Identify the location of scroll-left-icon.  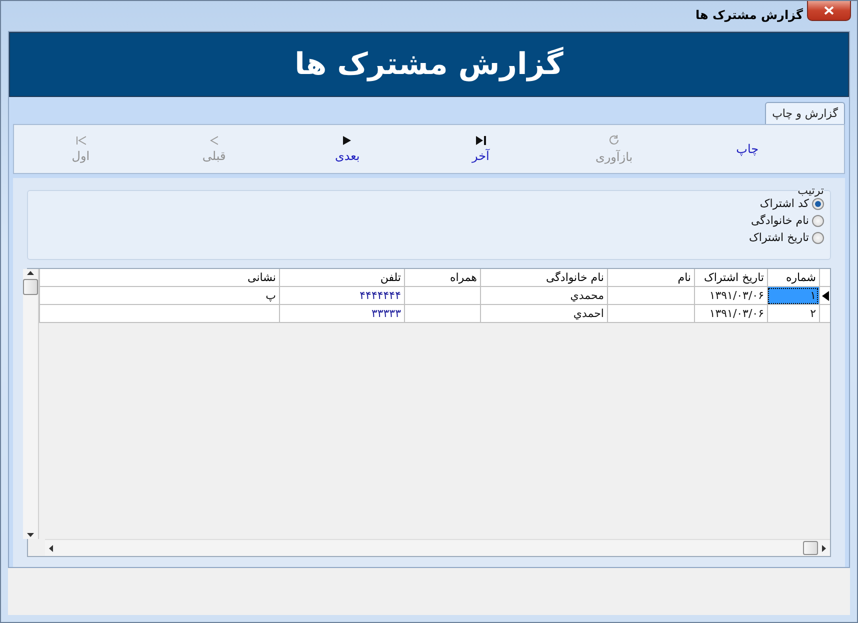
(51, 548).